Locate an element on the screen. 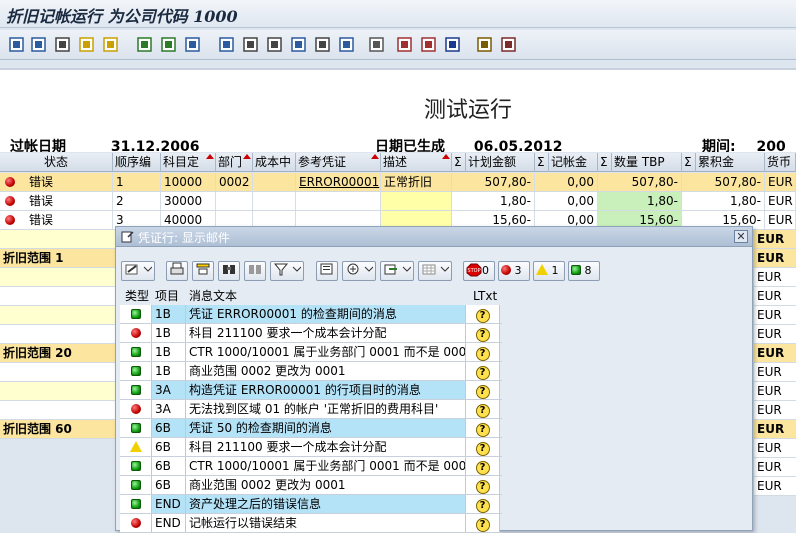 The height and width of the screenshot is (533, 796). ok-count-button: 8 is located at coordinates (584, 271).